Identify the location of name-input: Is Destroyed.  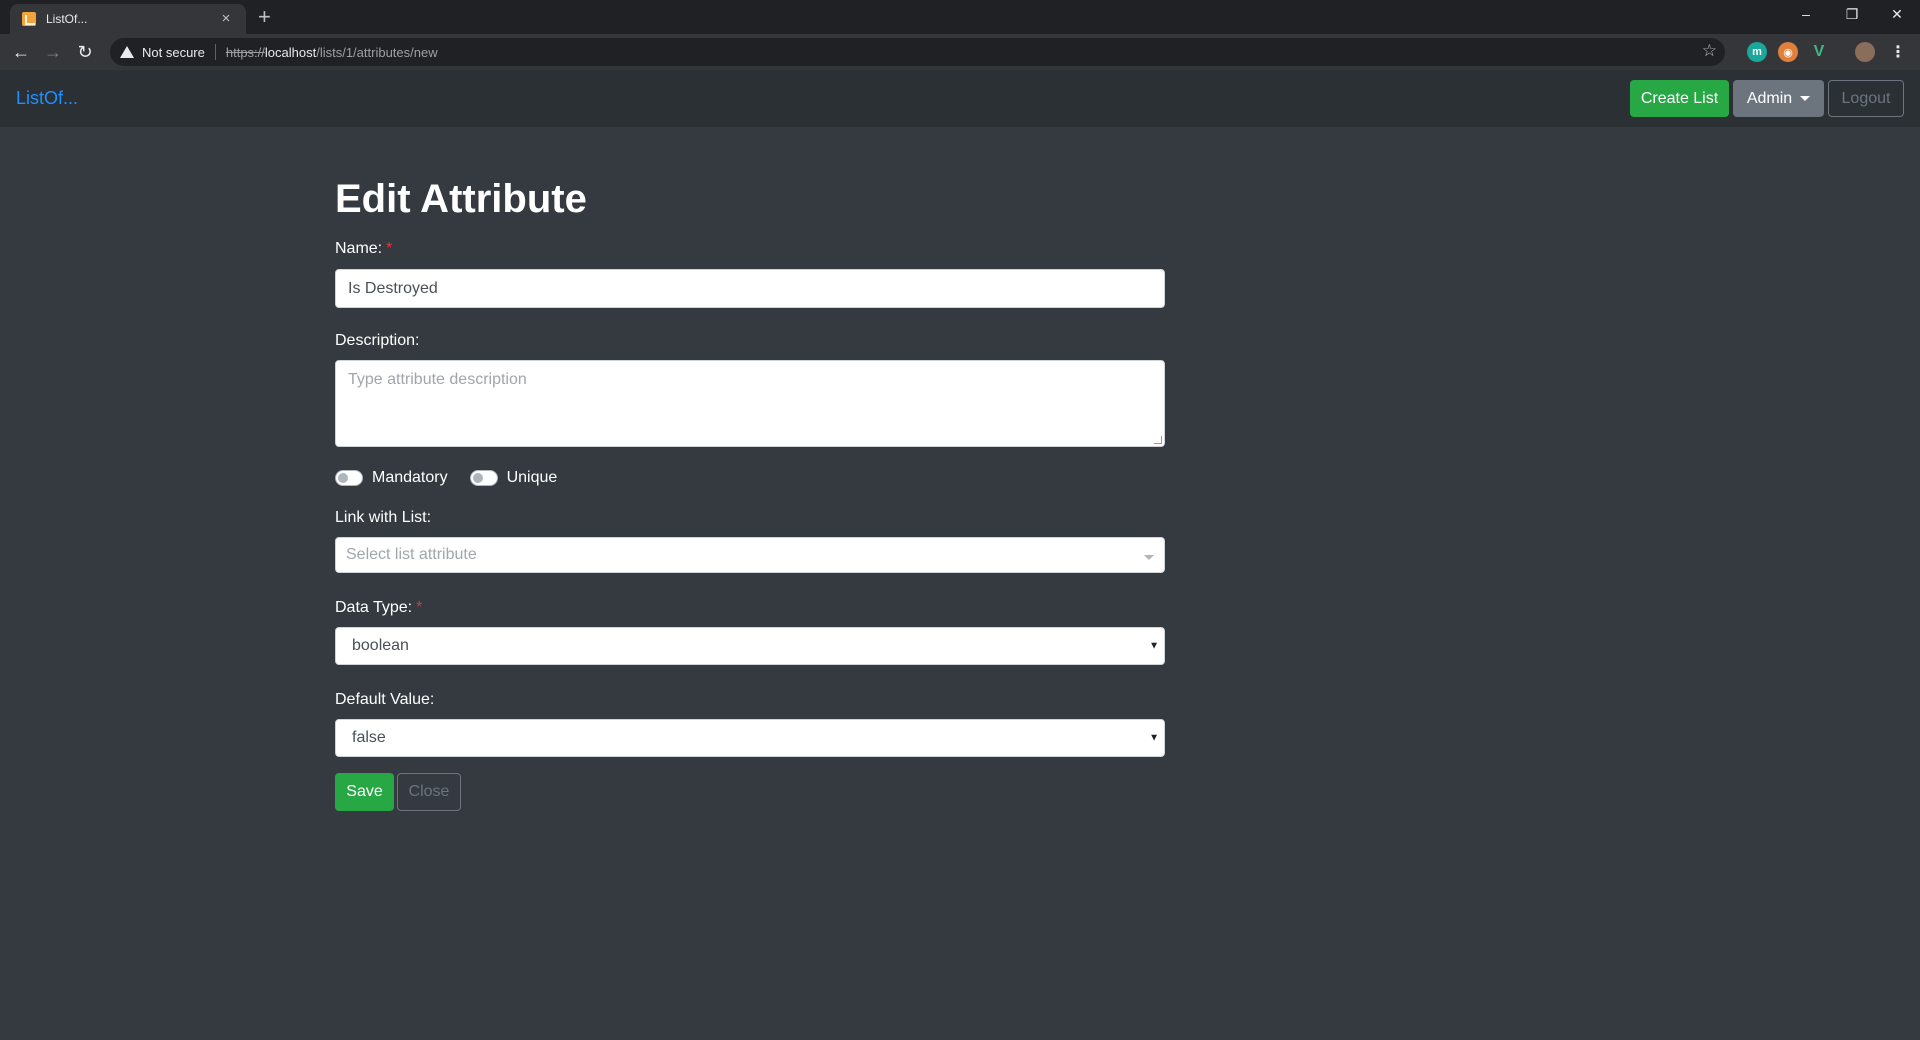
(750, 288).